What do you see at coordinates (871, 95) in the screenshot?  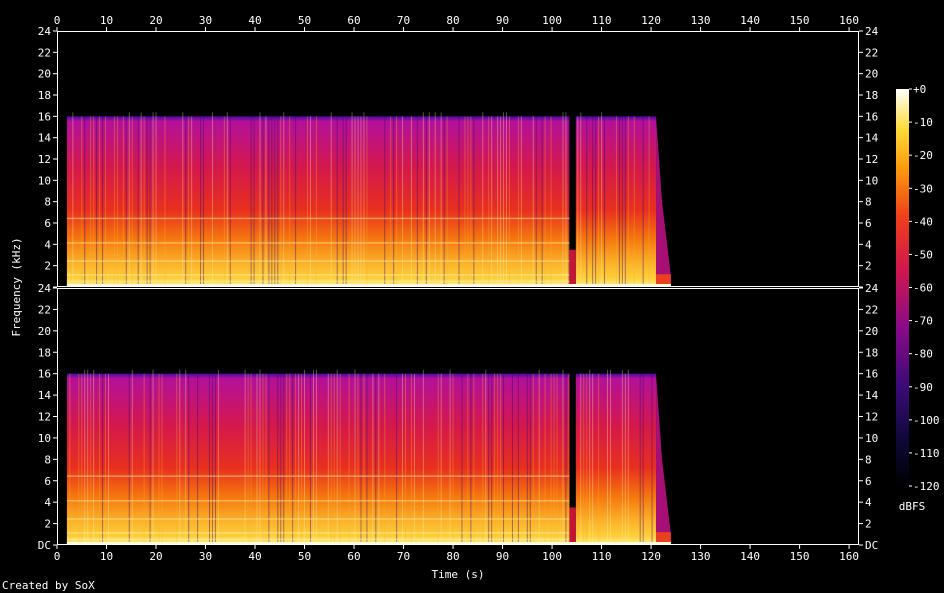 I see `y-tick-label-right: 18` at bounding box center [871, 95].